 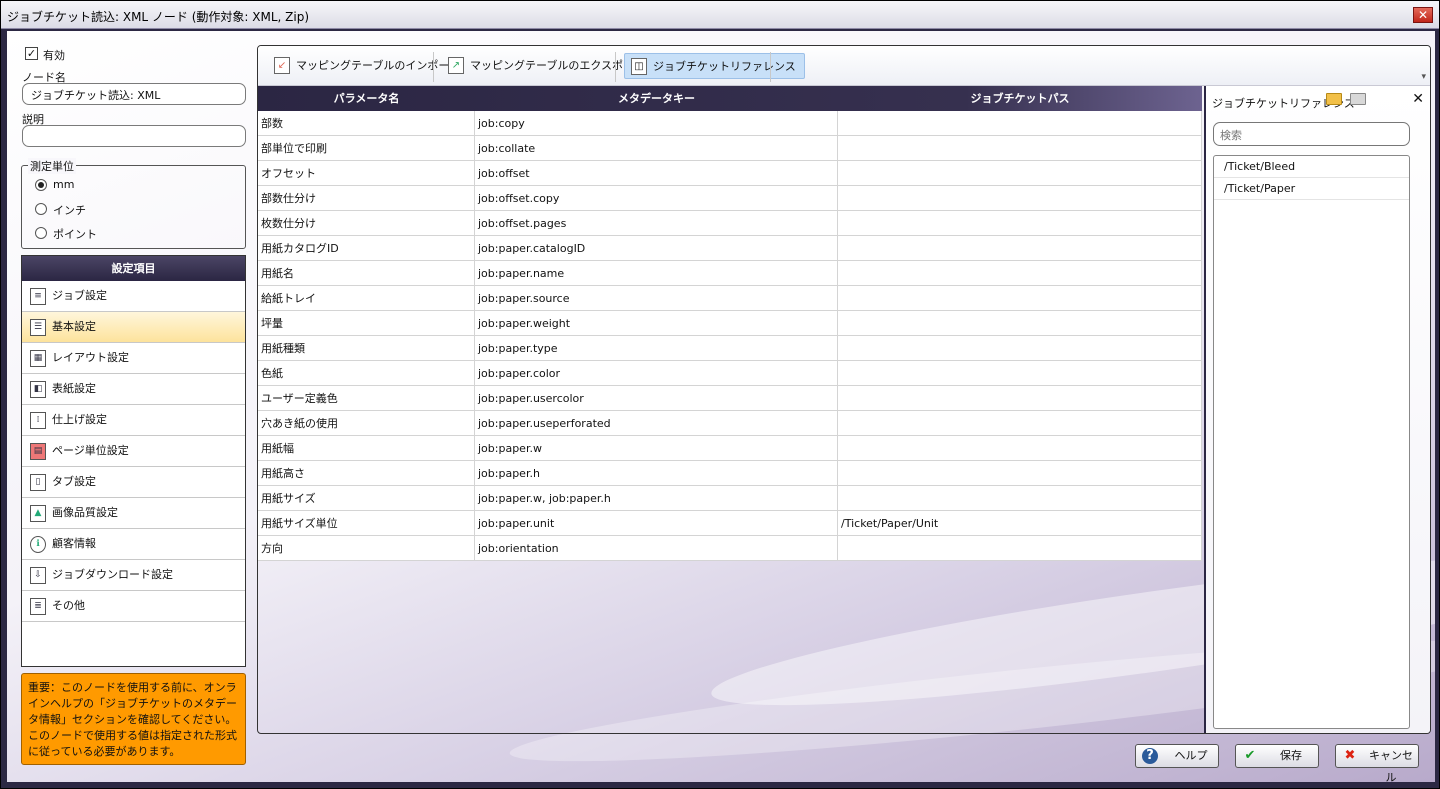 What do you see at coordinates (1177, 756) in the screenshot?
I see `help-button: ? ヘルプ` at bounding box center [1177, 756].